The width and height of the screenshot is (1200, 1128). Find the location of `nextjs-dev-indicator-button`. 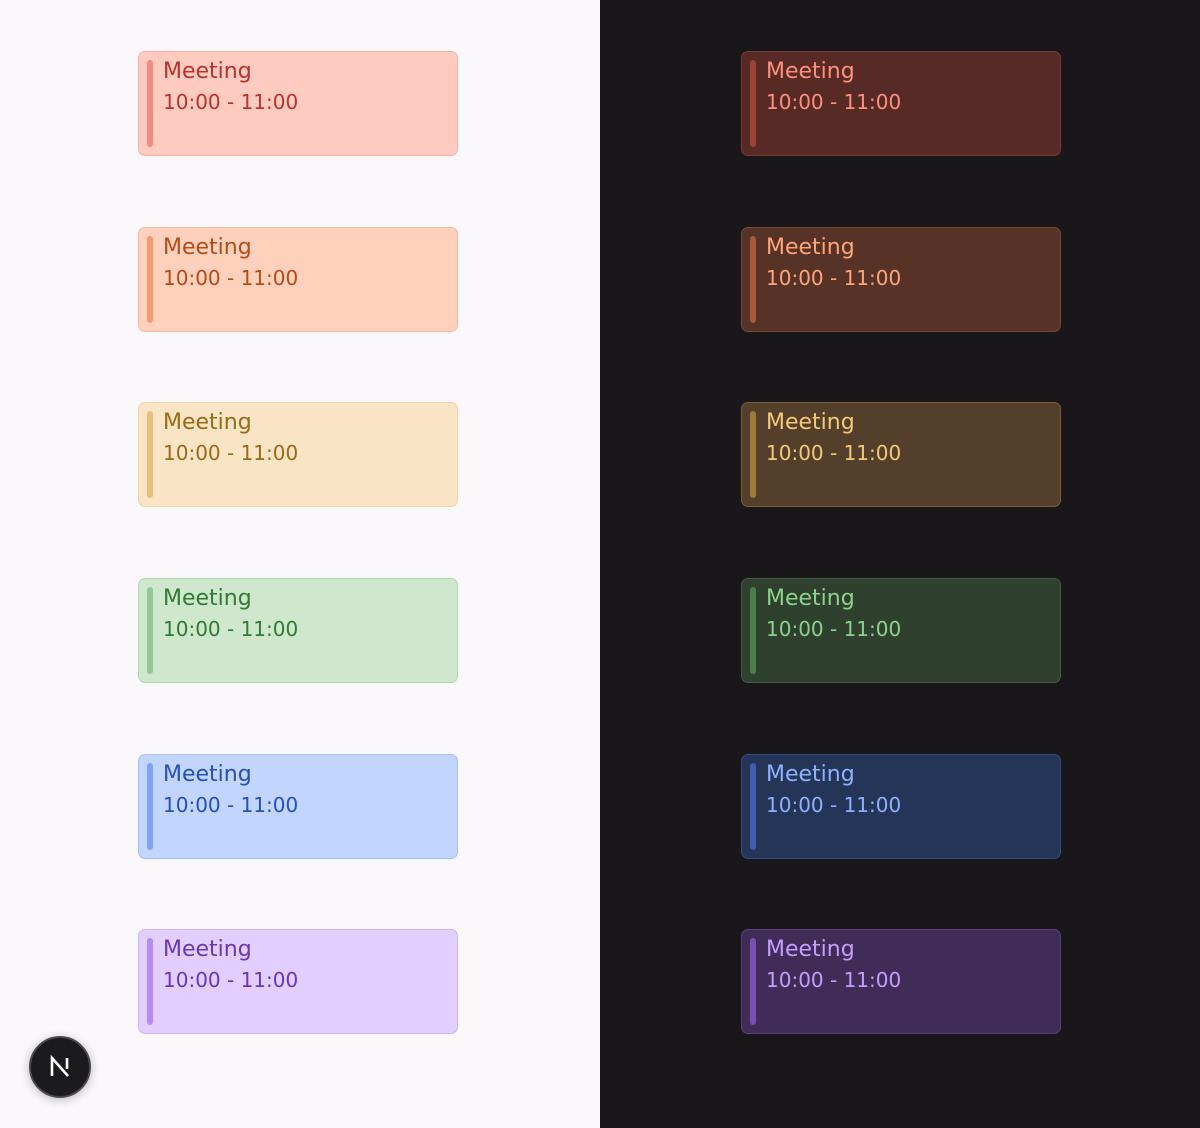

nextjs-dev-indicator-button is located at coordinates (60, 1067).